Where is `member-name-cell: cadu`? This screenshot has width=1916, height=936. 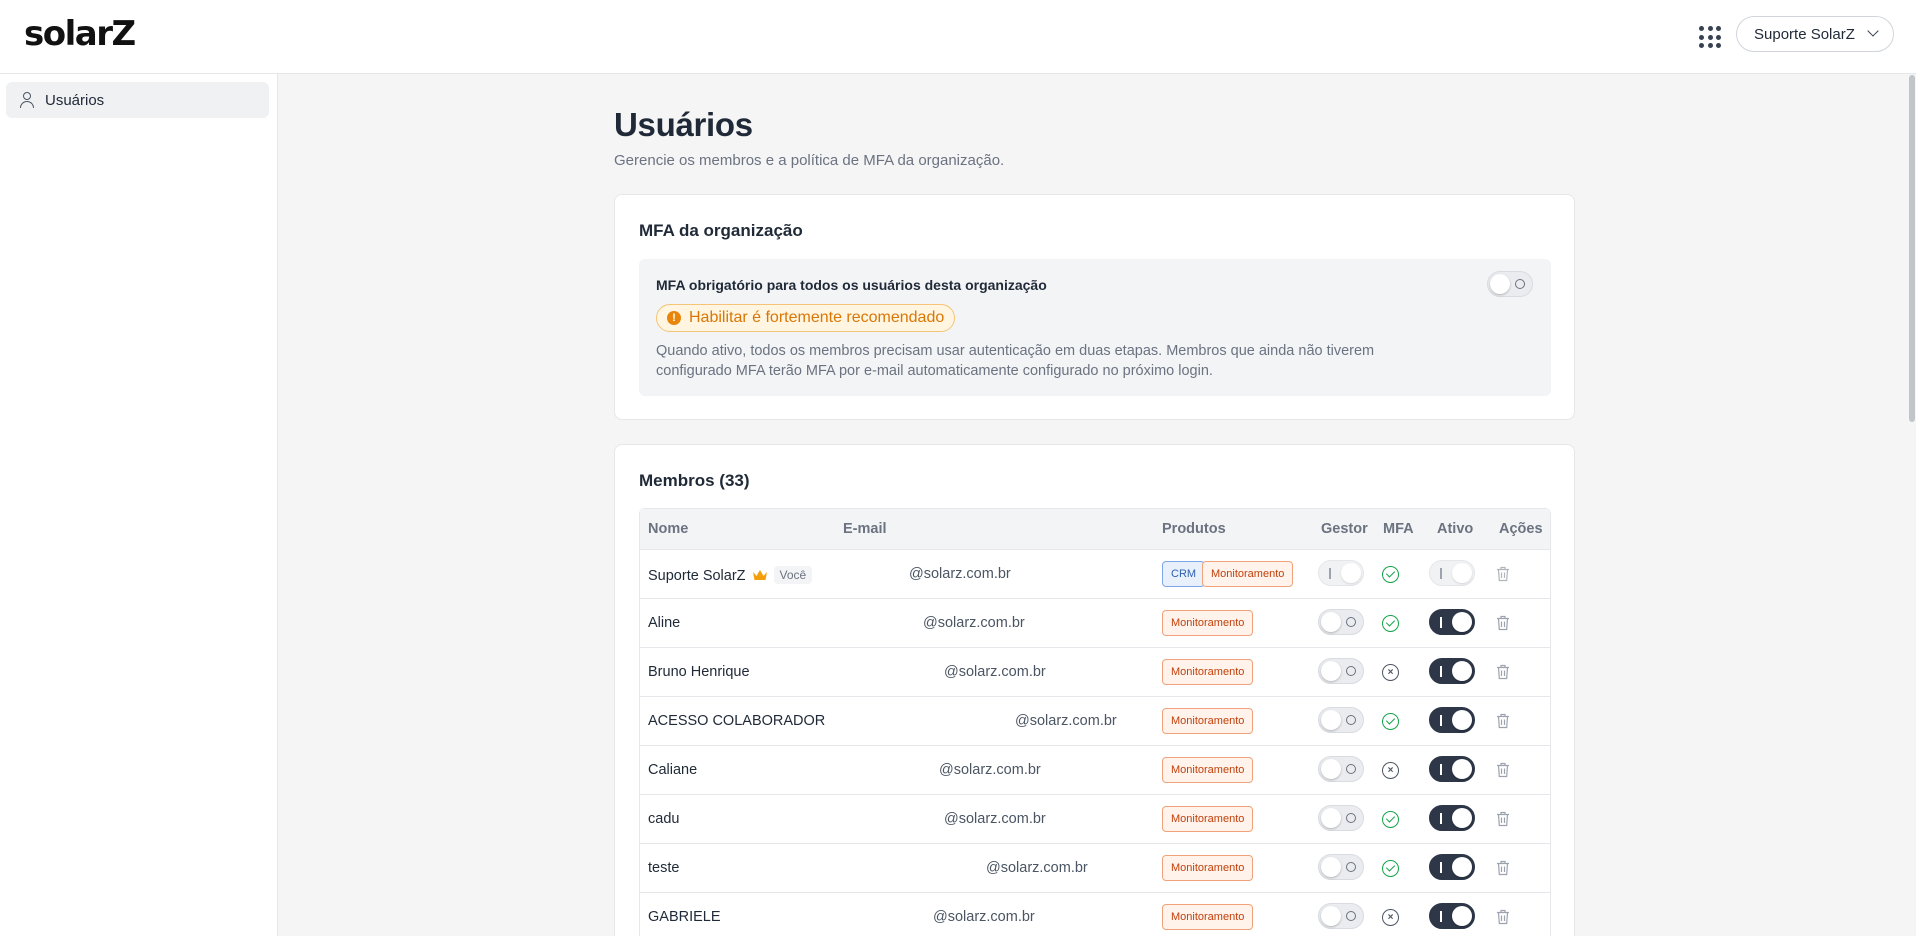
member-name-cell: cadu is located at coordinates (664, 819).